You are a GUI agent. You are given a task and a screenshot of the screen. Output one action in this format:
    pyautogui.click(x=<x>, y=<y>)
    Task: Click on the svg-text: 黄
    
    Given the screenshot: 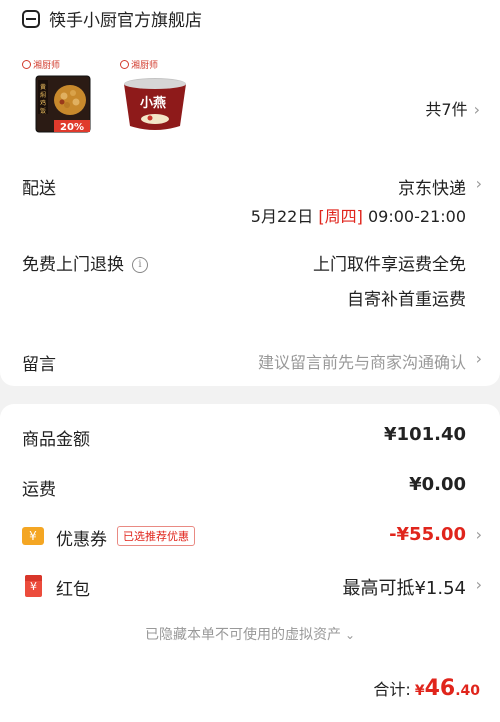 What is the action you would take?
    pyautogui.click(x=43, y=87)
    